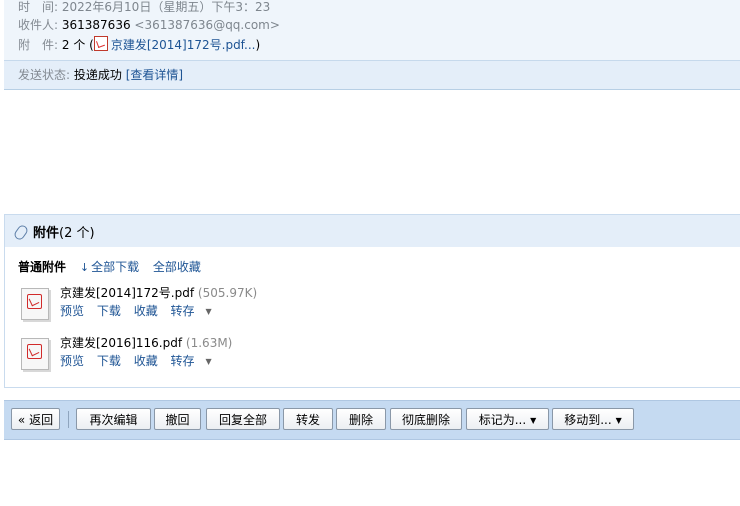 The image size is (740, 506). What do you see at coordinates (115, 267) in the screenshot?
I see `download-all-link: 全部下载` at bounding box center [115, 267].